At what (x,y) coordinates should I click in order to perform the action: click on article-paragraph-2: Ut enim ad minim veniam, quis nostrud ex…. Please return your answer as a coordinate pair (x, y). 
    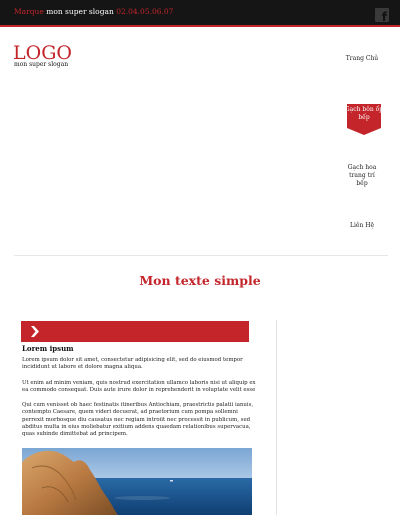
    Looking at the image, I should click on (139, 387).